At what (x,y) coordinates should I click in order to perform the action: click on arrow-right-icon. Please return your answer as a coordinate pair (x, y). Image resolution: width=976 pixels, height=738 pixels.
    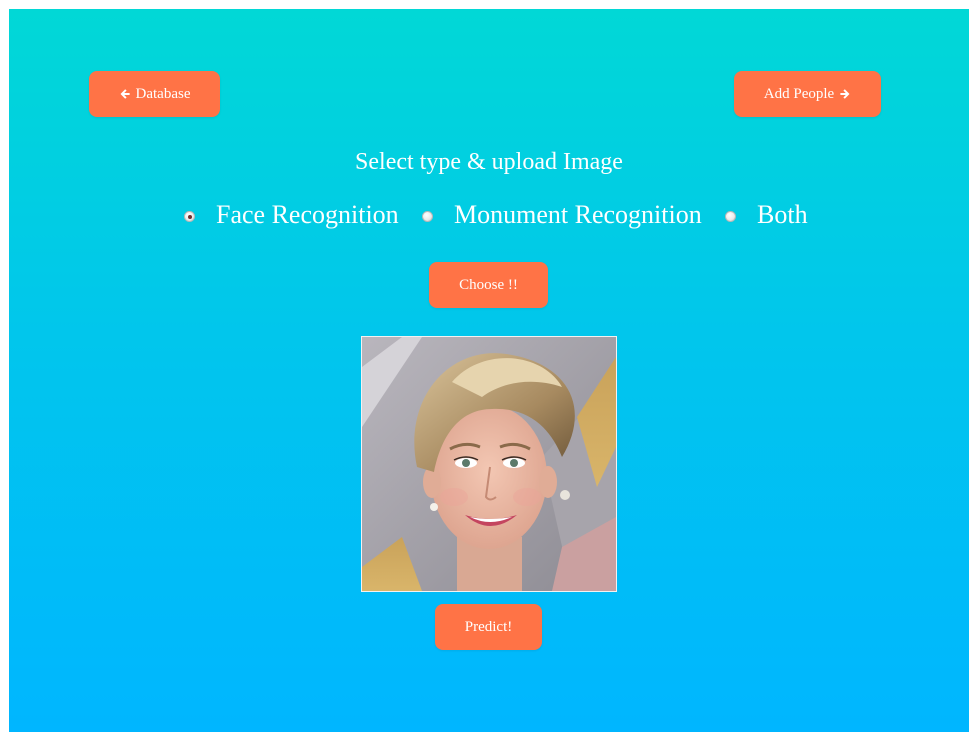
    Looking at the image, I should click on (845, 94).